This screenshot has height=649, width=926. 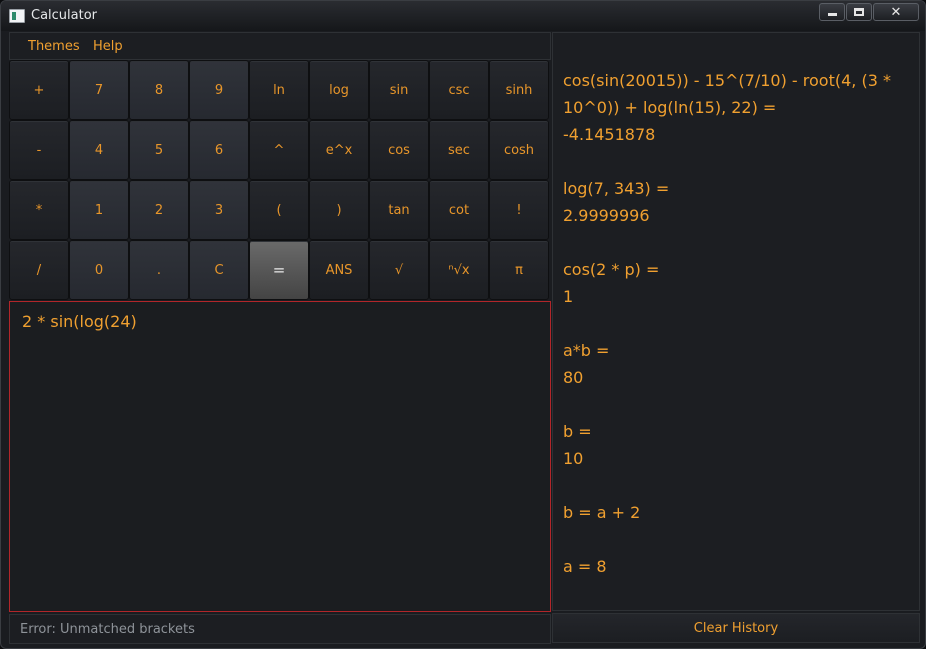 I want to click on history-entry: a = 8, so click(x=736, y=566).